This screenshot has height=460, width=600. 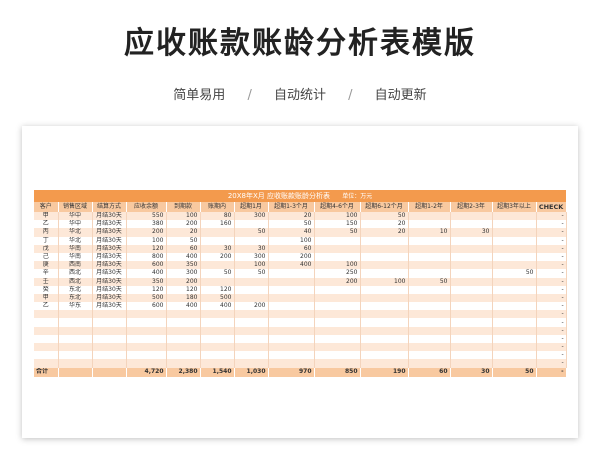 What do you see at coordinates (300, 298) in the screenshot?
I see `table-row: 甲东北 月结30天 500 180 500-` at bounding box center [300, 298].